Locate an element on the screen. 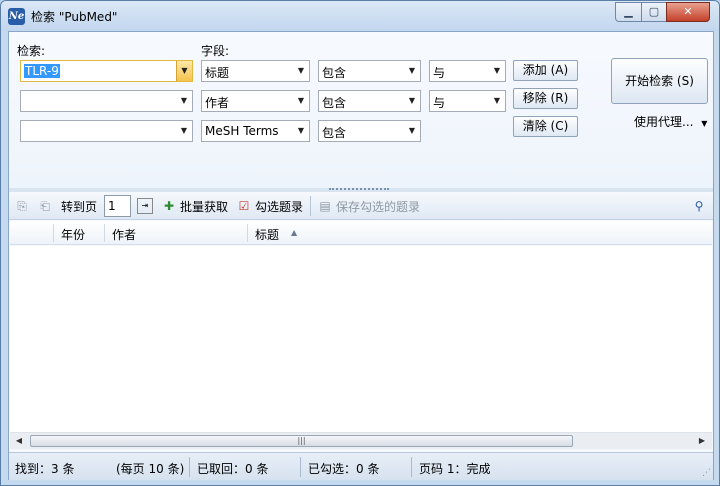 This screenshot has height=486, width=720. prev-page-icon: ⎘ is located at coordinates (22, 206).